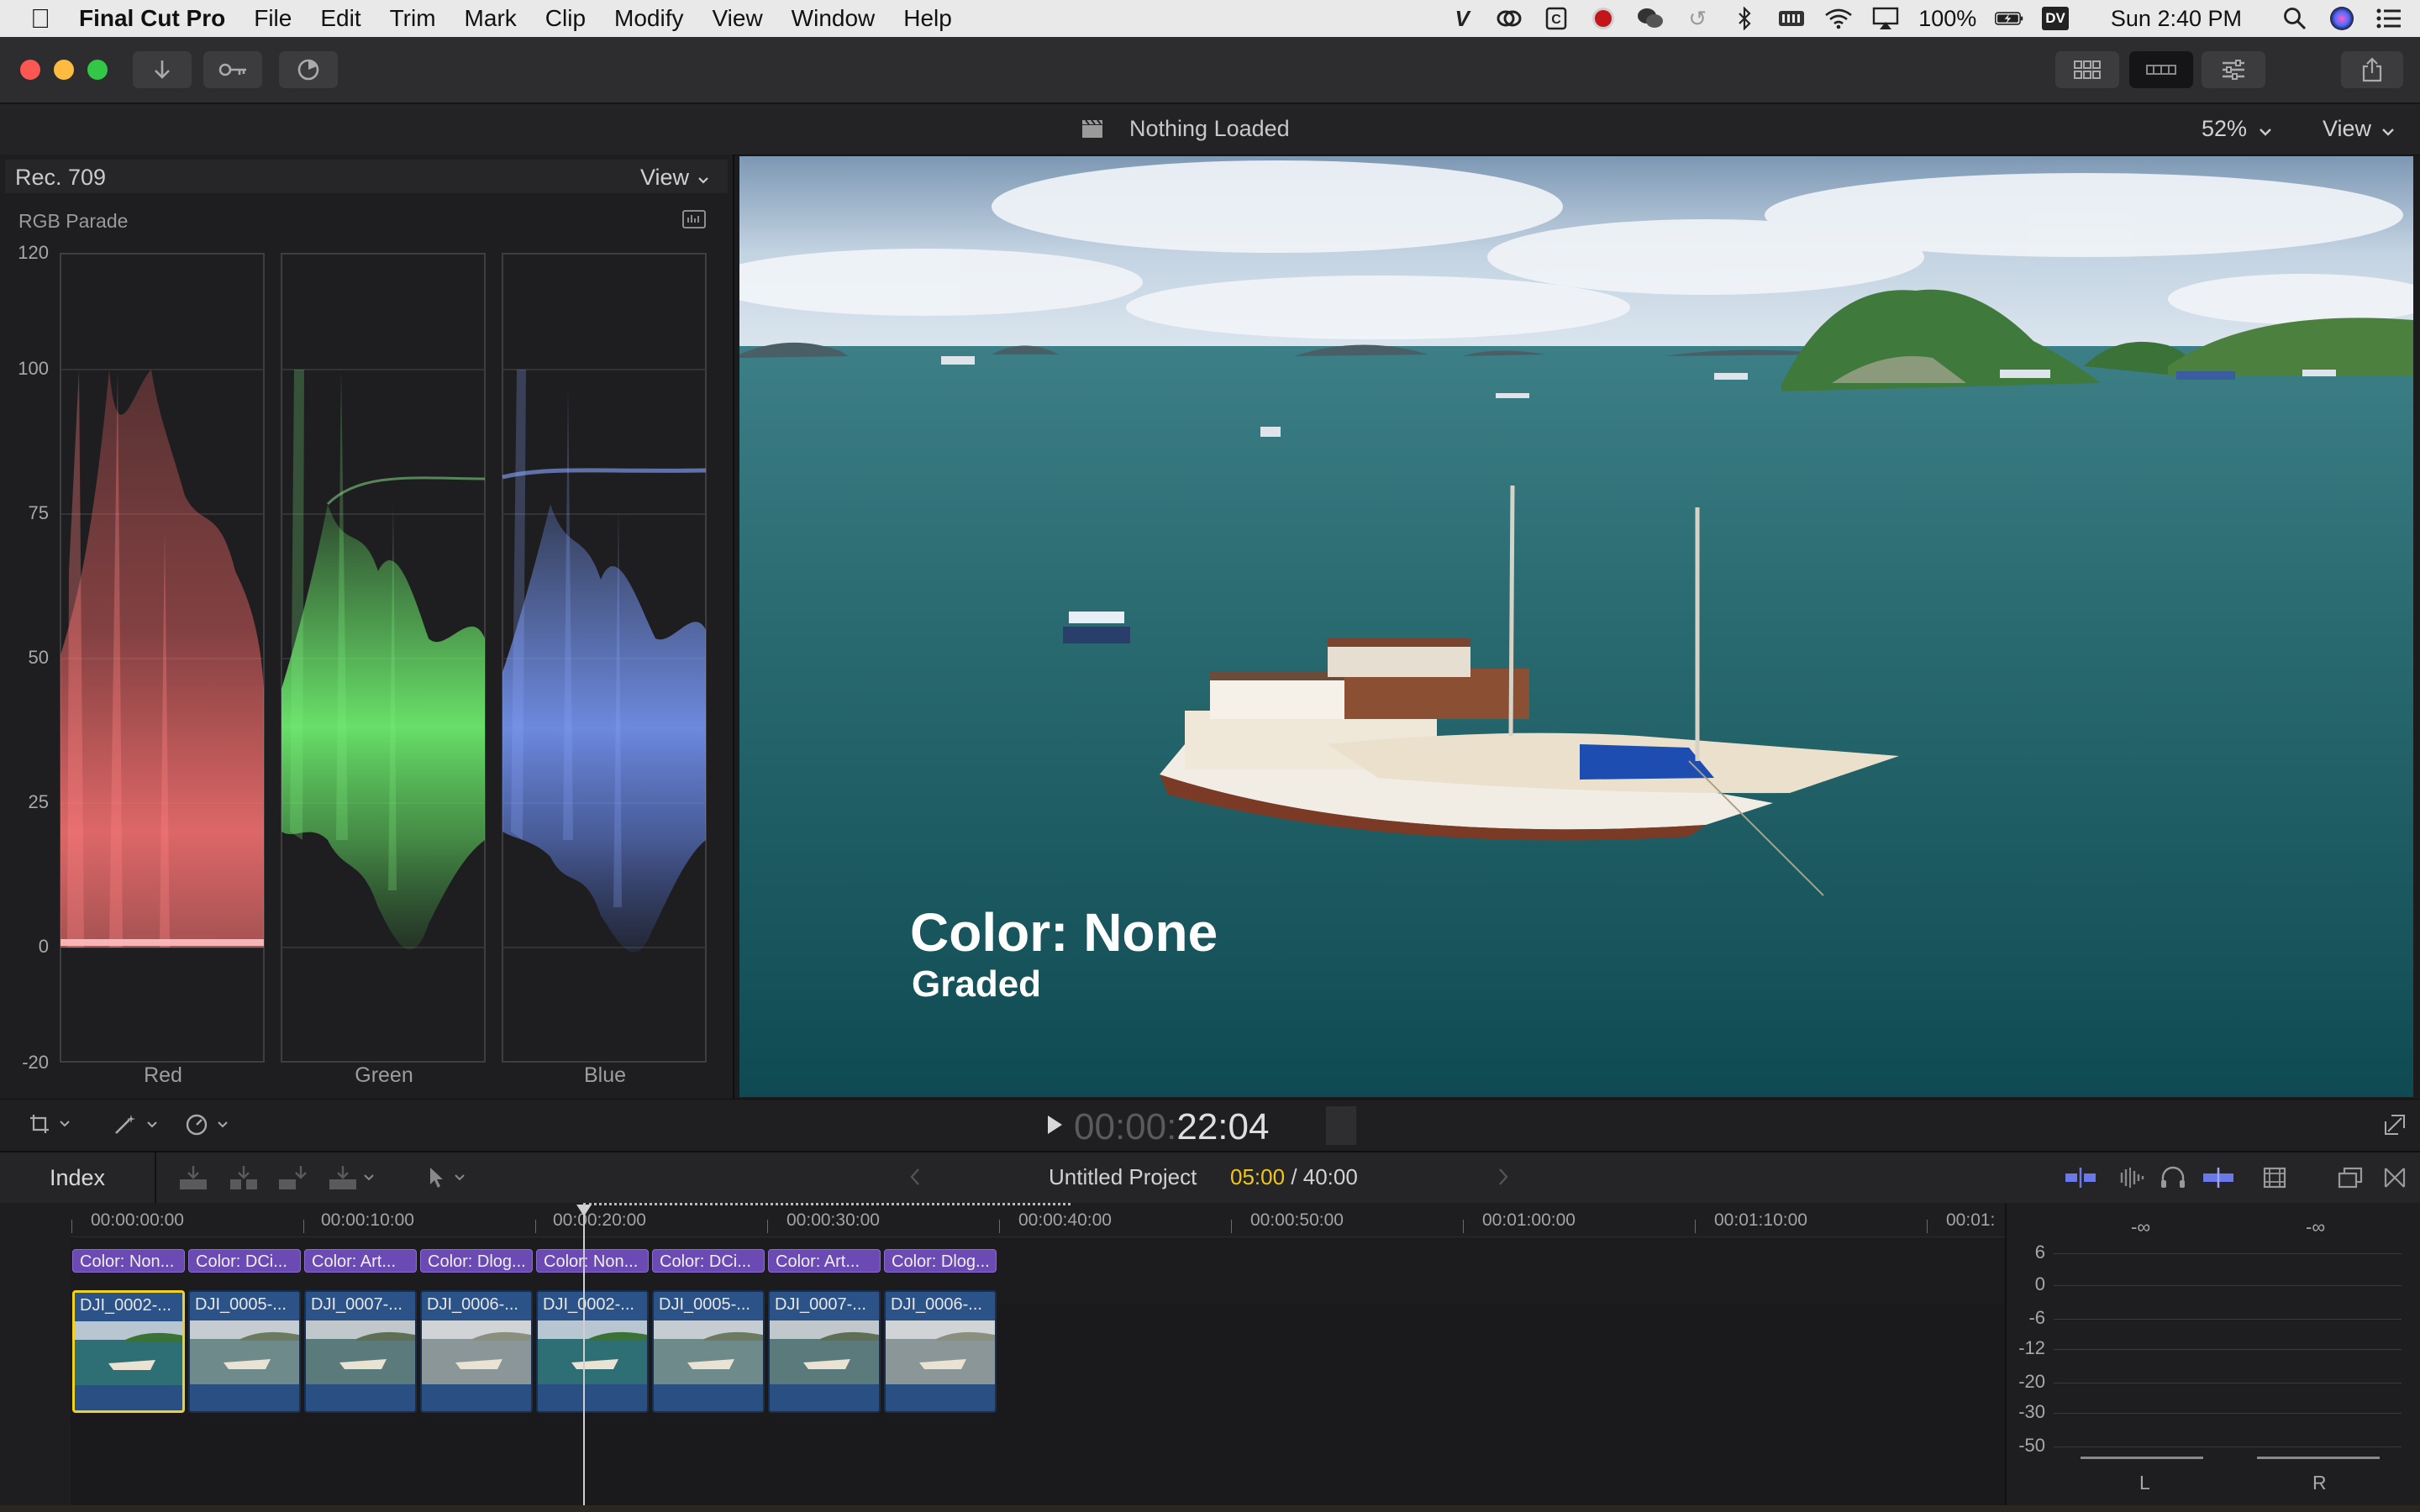  I want to click on meter-label-right: R, so click(2320, 1483).